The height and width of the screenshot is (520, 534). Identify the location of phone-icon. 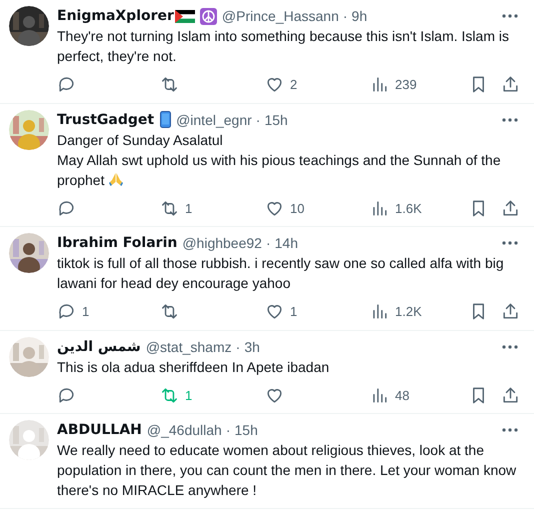
(166, 119).